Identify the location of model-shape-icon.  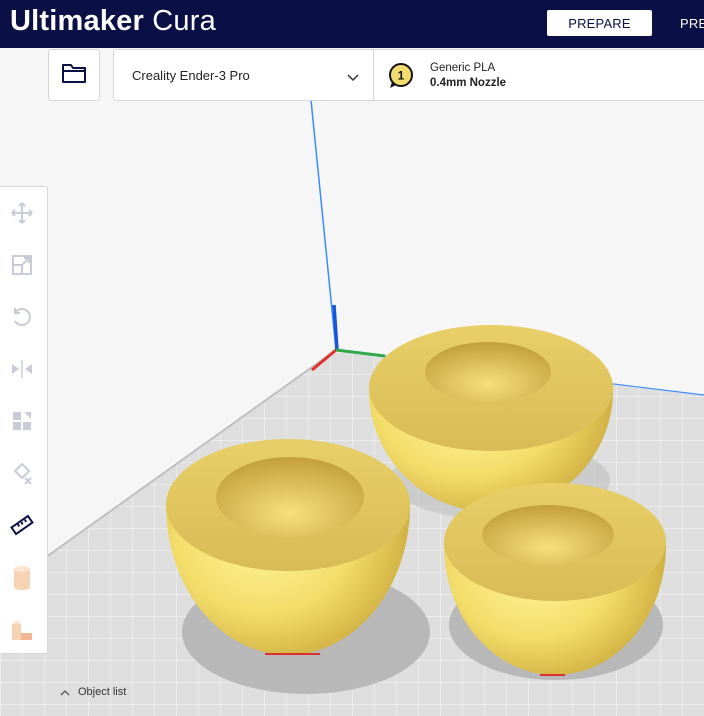
(22, 630).